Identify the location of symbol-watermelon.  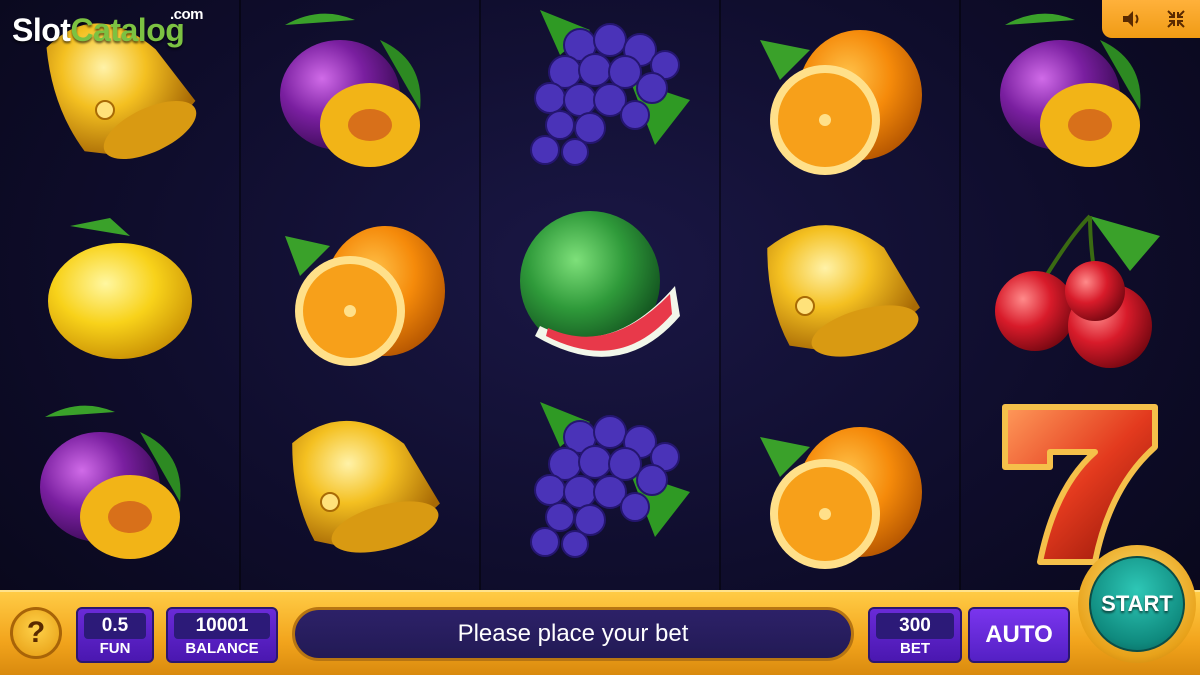
(600, 294).